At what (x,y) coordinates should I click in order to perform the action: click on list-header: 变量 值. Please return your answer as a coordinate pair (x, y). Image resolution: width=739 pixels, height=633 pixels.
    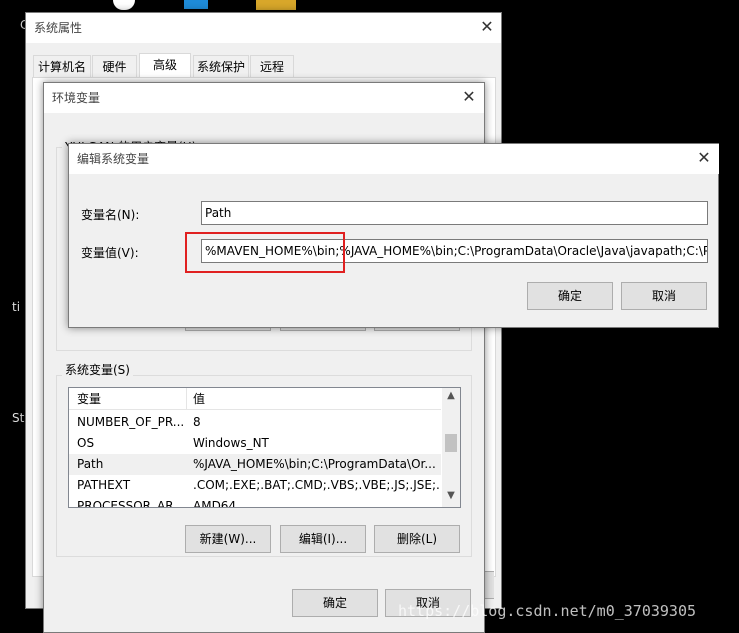
    Looking at the image, I should click on (255, 399).